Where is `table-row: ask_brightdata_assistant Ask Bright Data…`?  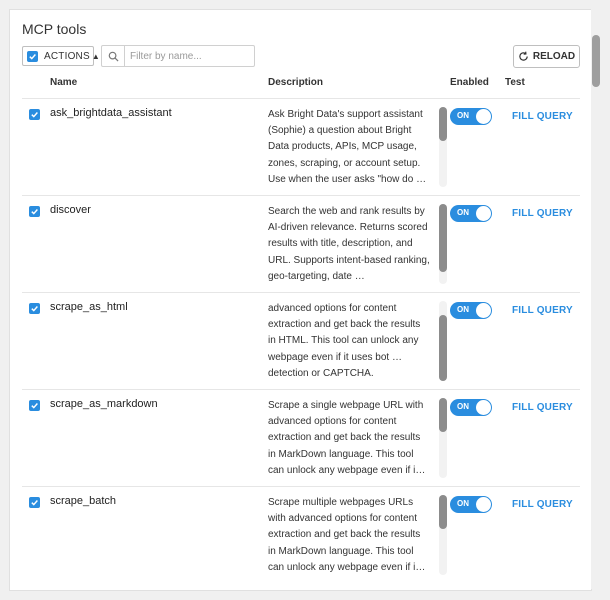
table-row: ask_brightdata_assistant Ask Bright Data… is located at coordinates (301, 147).